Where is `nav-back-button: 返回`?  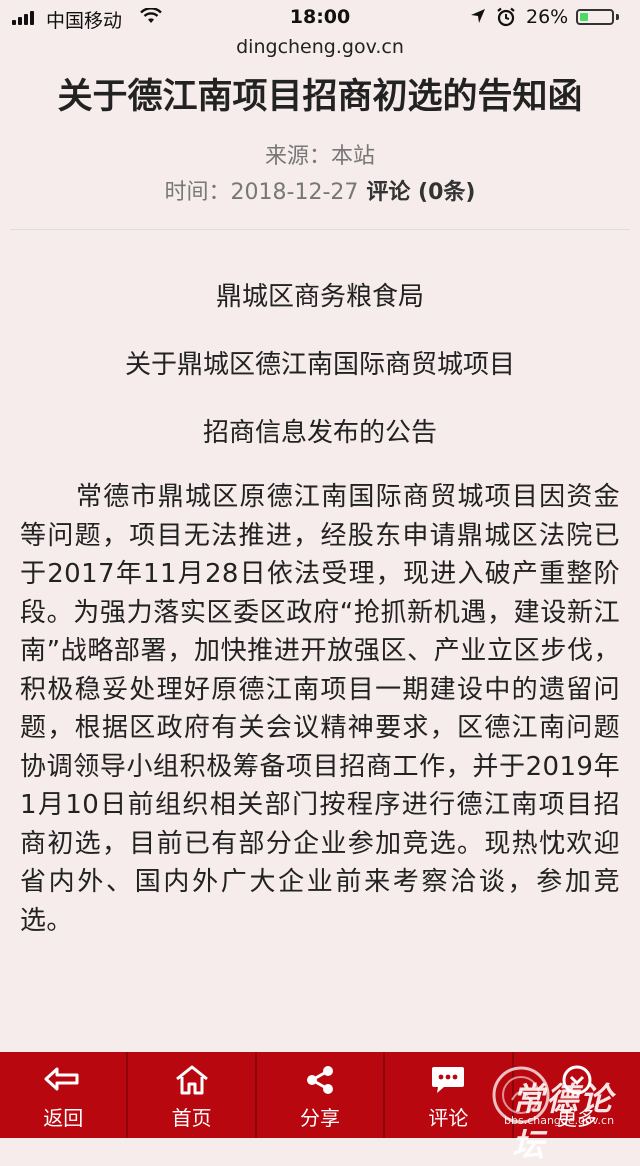 nav-back-button: 返回 is located at coordinates (64, 1095).